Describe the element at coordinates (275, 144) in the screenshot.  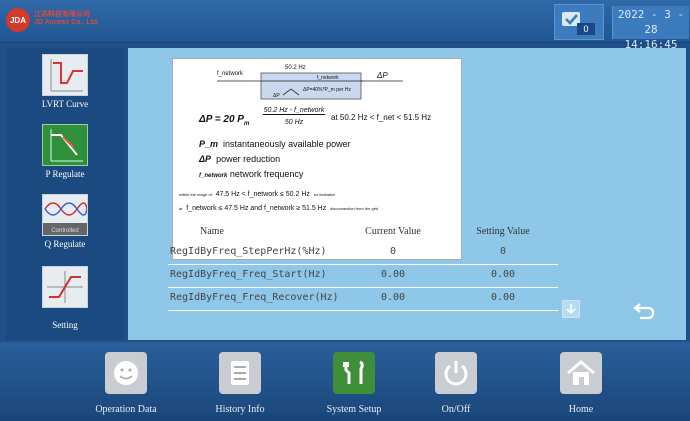
I see `definition-1: P_m instantaneously available power` at that location.